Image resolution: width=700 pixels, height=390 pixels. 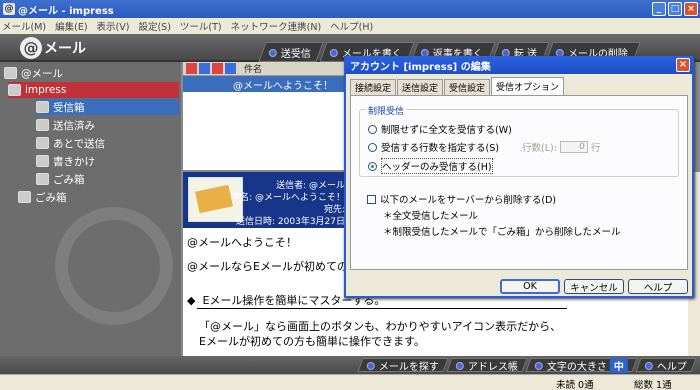 What do you see at coordinates (276, 26) in the screenshot?
I see `menu-network: ネットワーク連携(N)` at bounding box center [276, 26].